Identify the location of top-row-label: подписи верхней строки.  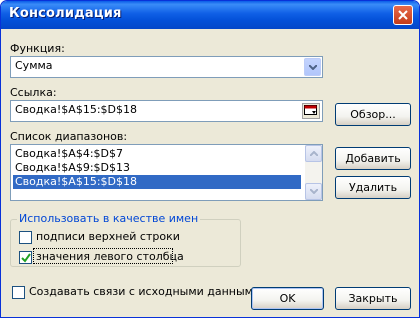
(108, 236).